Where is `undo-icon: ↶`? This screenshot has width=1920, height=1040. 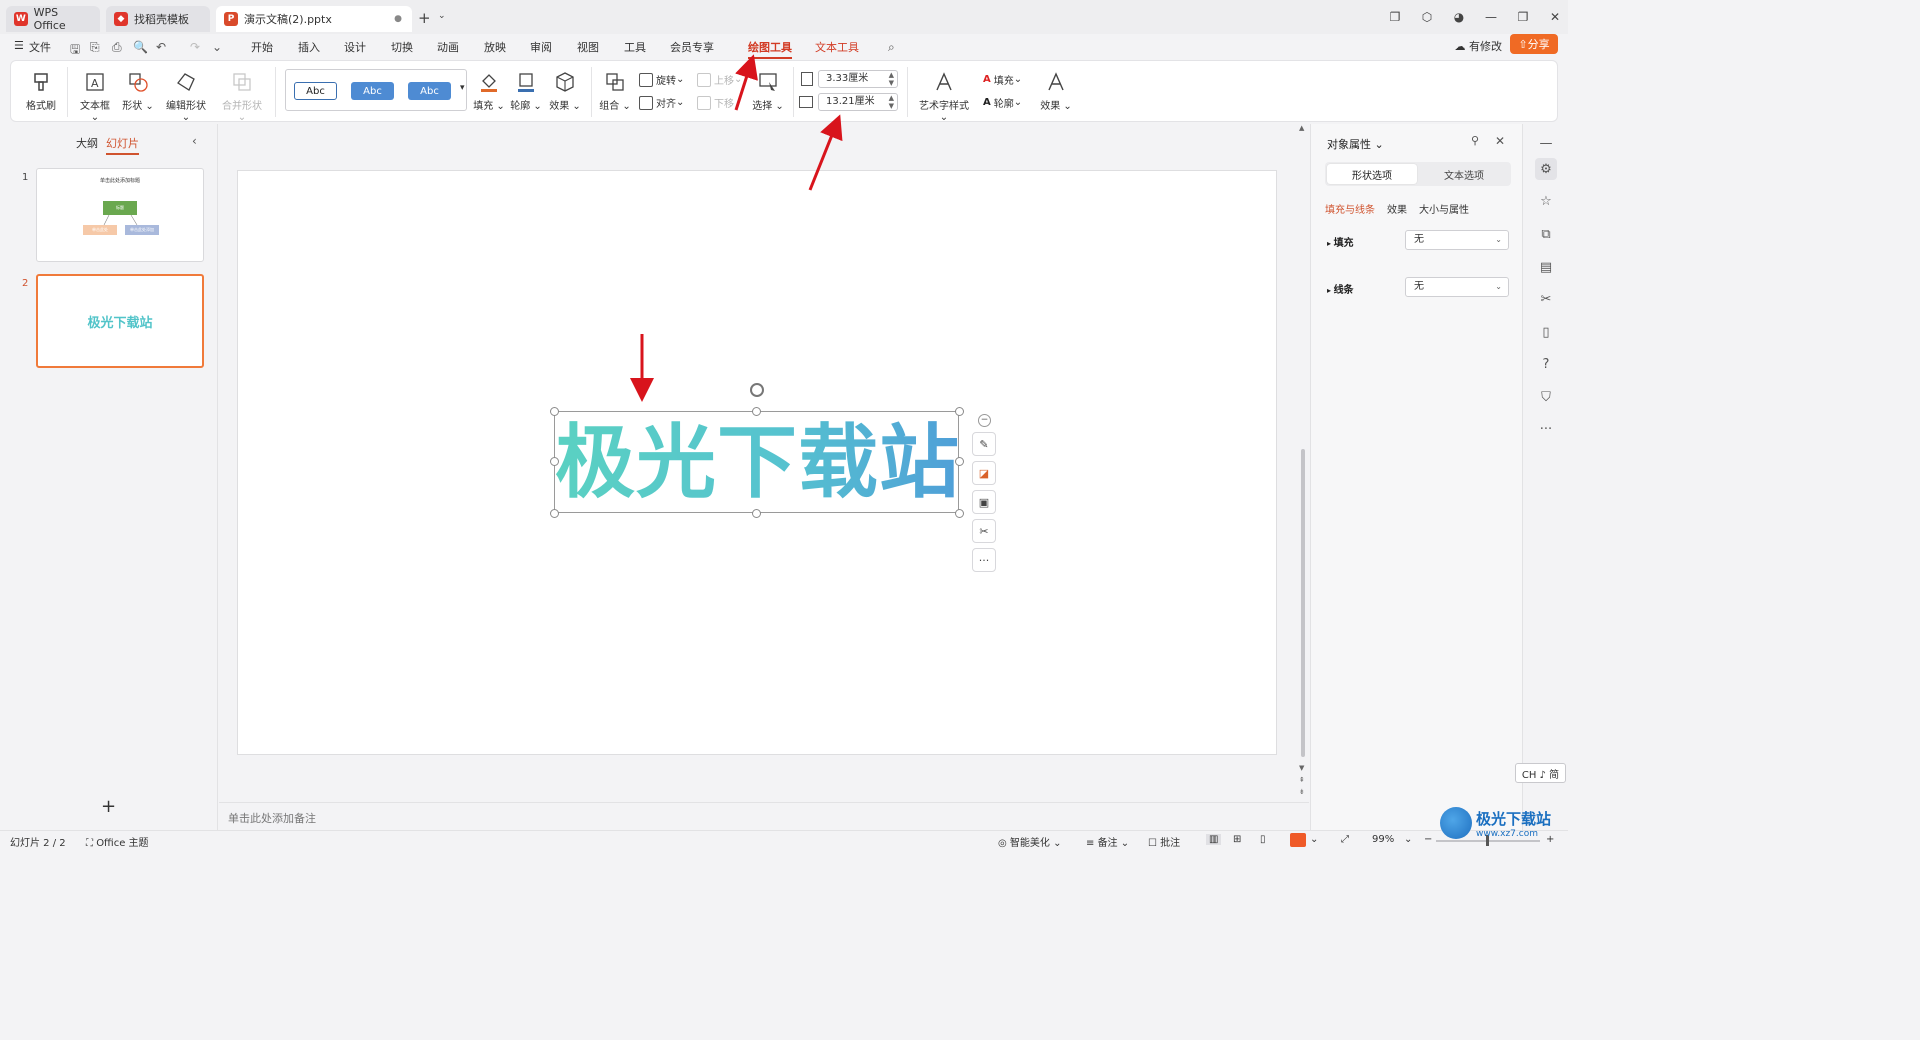 undo-icon: ↶ is located at coordinates (161, 47).